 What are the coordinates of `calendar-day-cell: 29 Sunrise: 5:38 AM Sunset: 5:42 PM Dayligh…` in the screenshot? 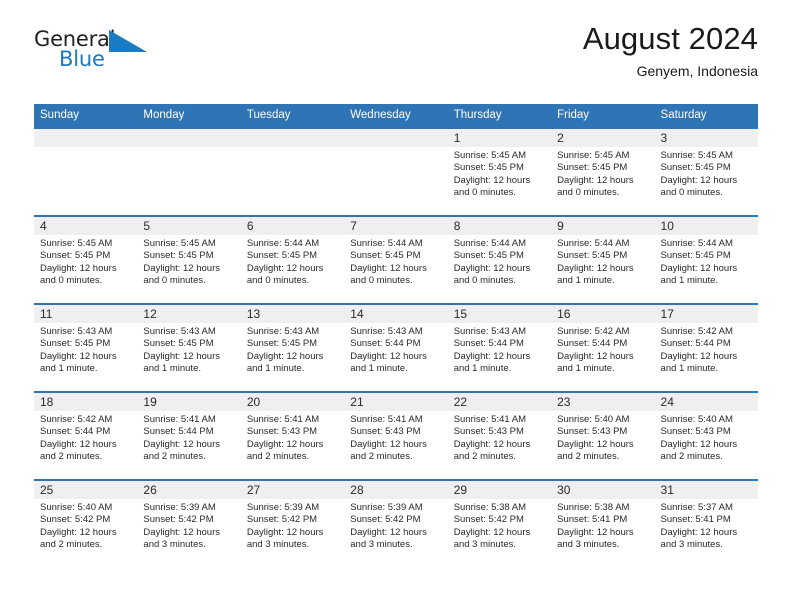 It's located at (499, 523).